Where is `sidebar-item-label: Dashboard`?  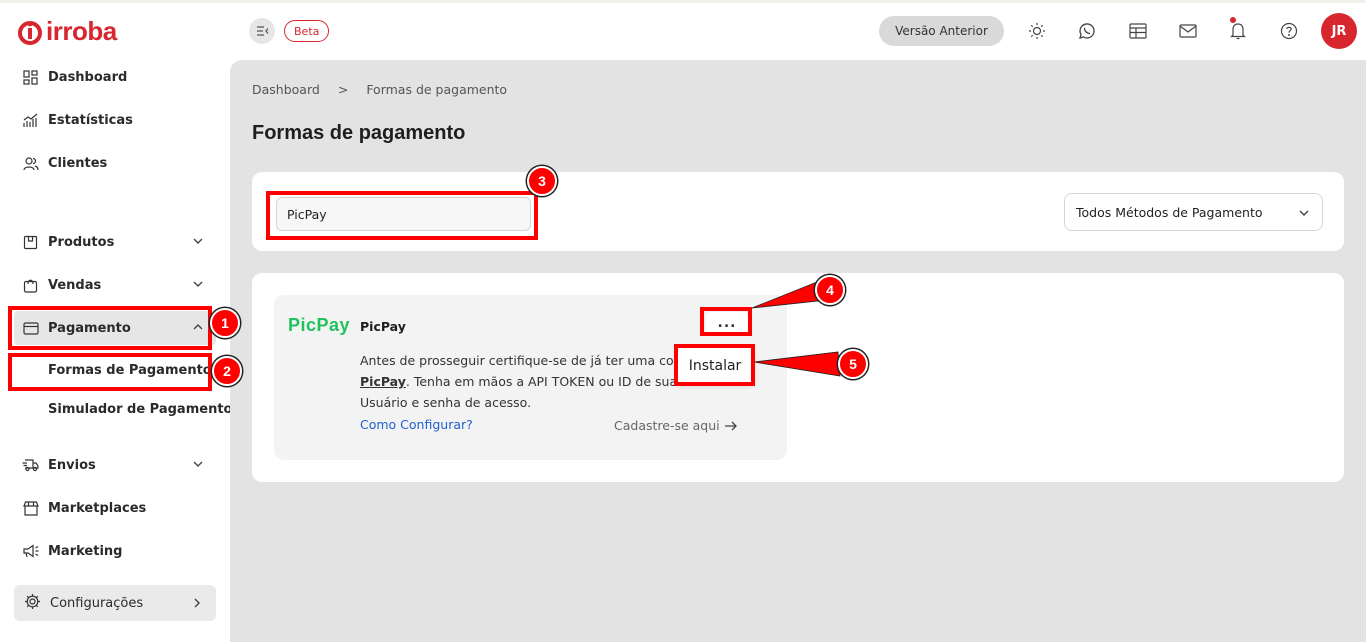
sidebar-item-label: Dashboard is located at coordinates (88, 77).